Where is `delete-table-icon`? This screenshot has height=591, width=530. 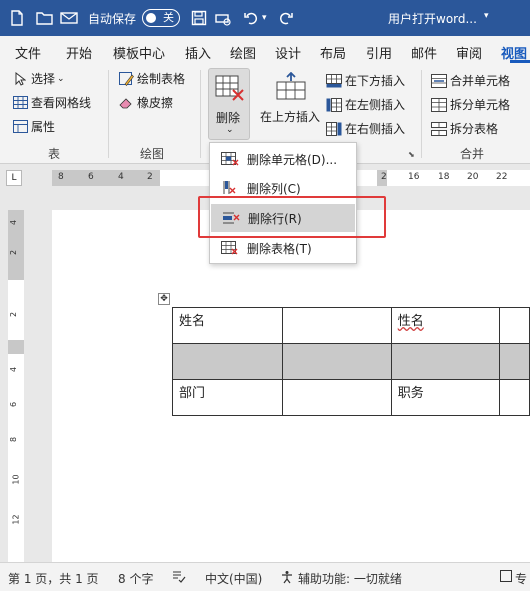 delete-table-icon is located at coordinates (230, 248).